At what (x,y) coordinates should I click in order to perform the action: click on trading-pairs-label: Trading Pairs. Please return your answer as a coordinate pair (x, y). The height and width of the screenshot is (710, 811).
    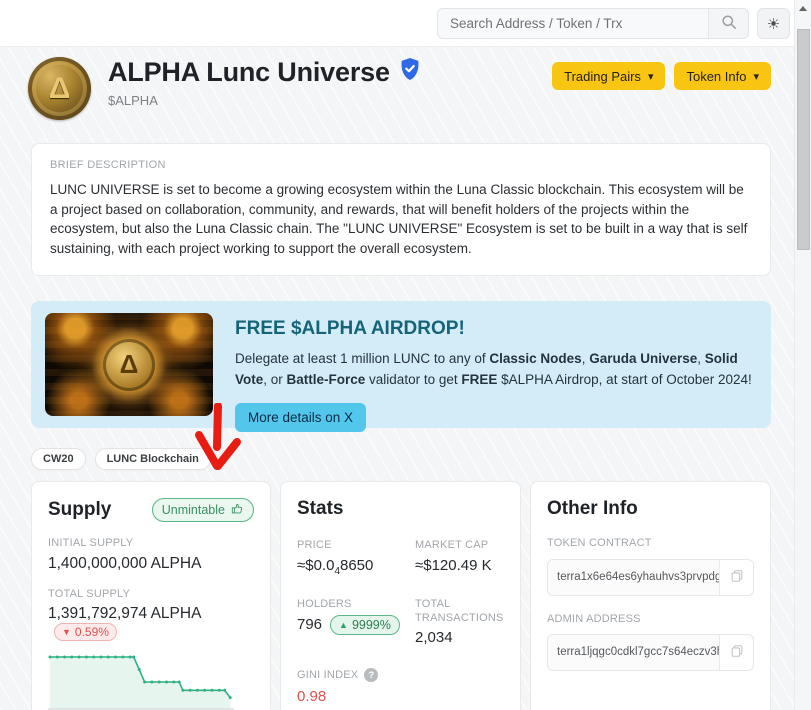
    Looking at the image, I should click on (602, 76).